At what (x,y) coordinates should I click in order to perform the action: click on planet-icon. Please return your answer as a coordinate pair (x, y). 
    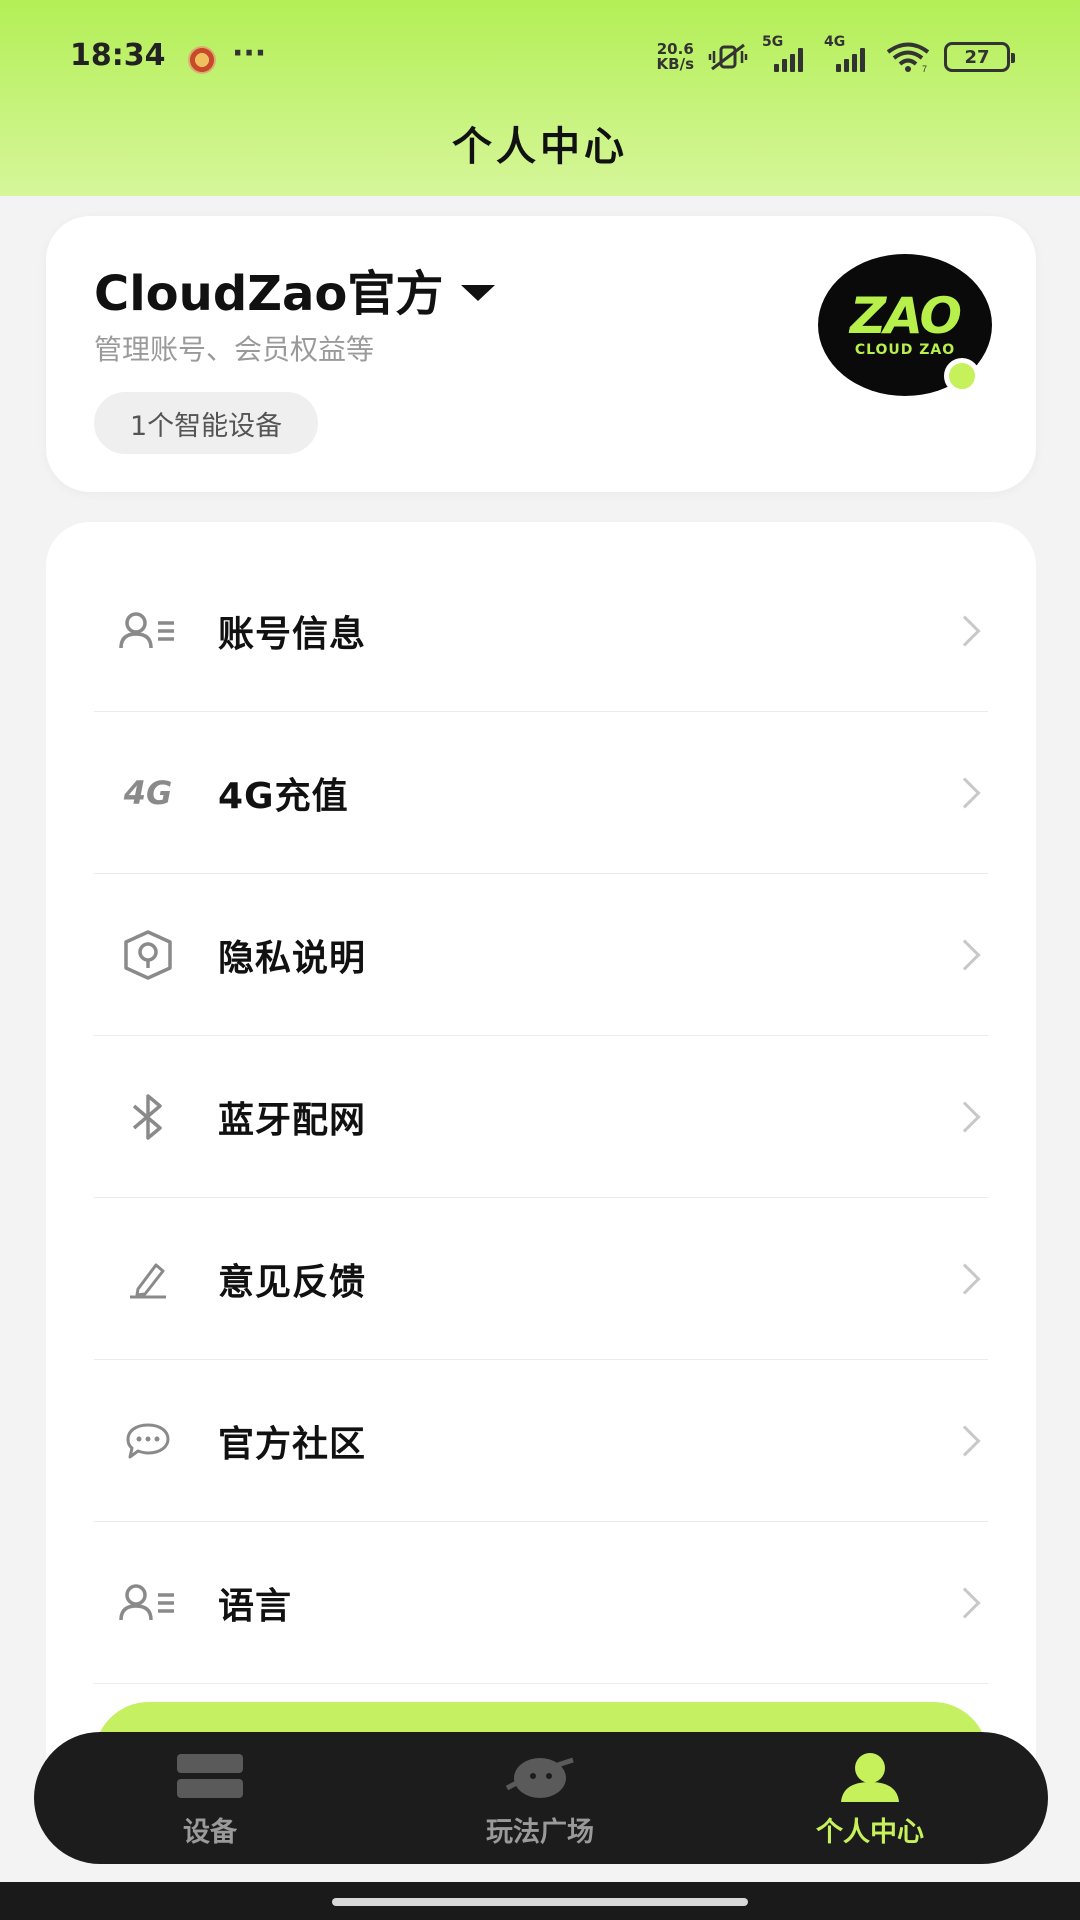
    Looking at the image, I should click on (539, 1777).